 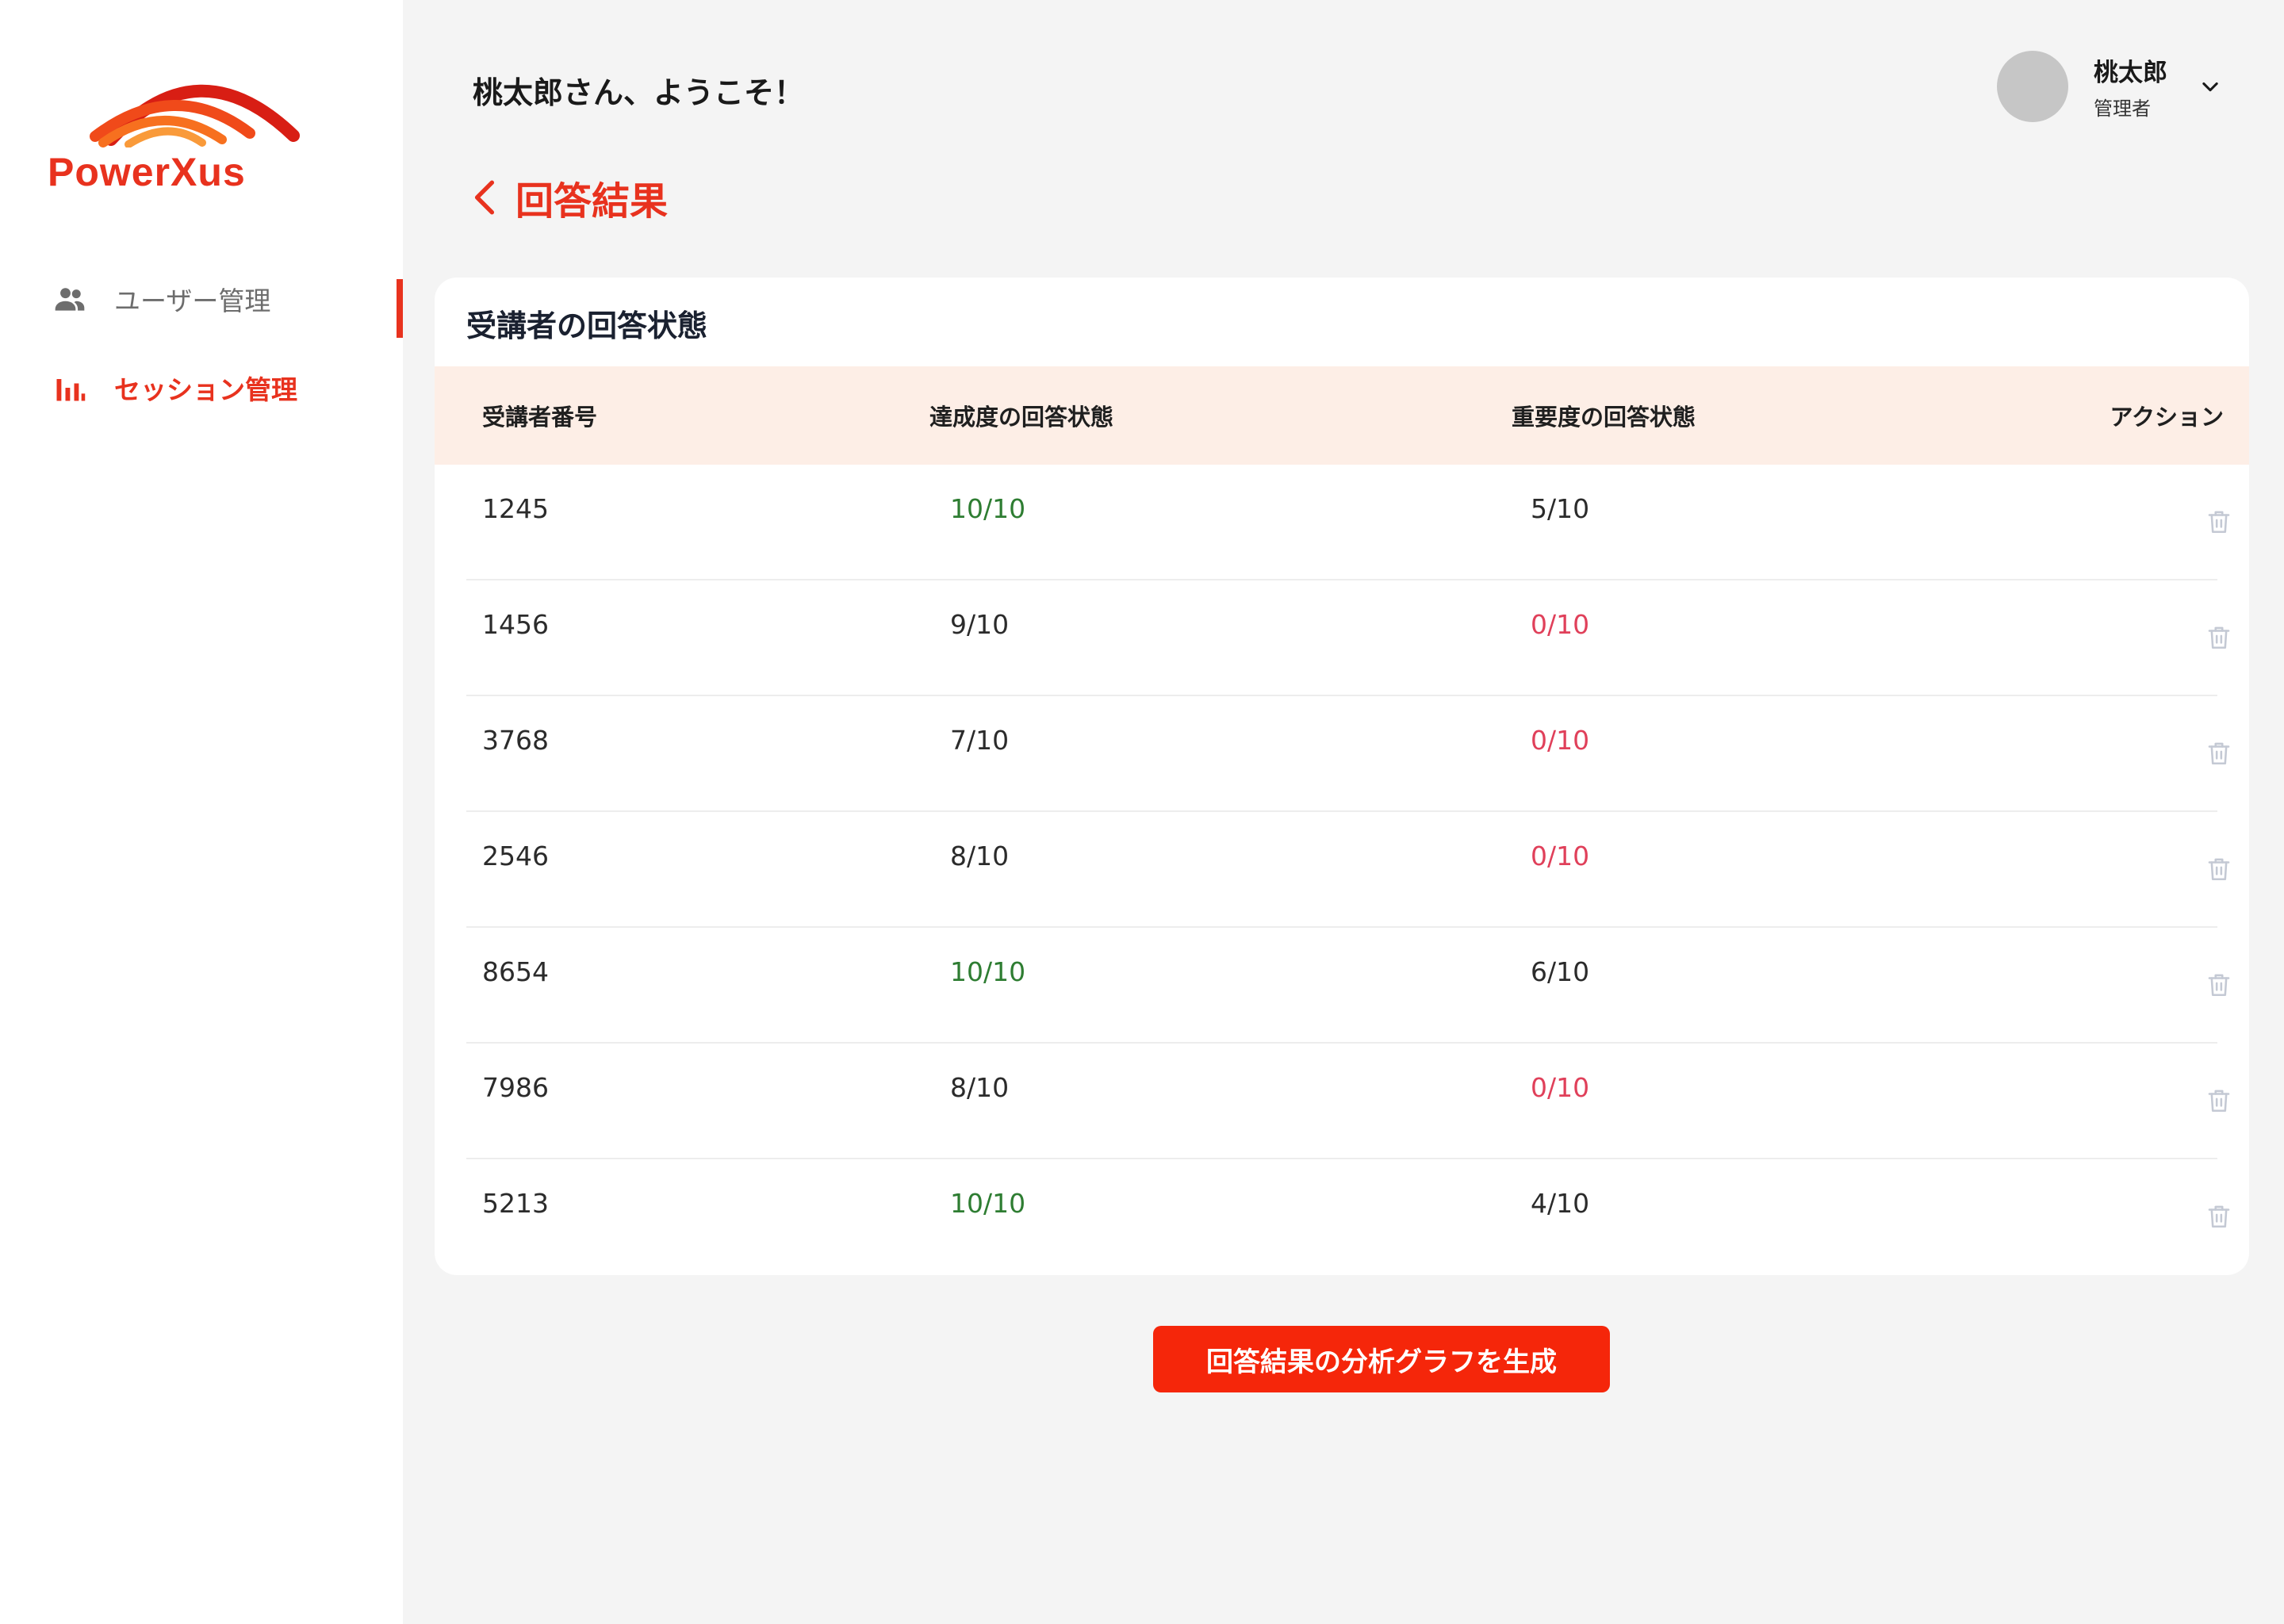 What do you see at coordinates (69, 299) in the screenshot?
I see `users-icon` at bounding box center [69, 299].